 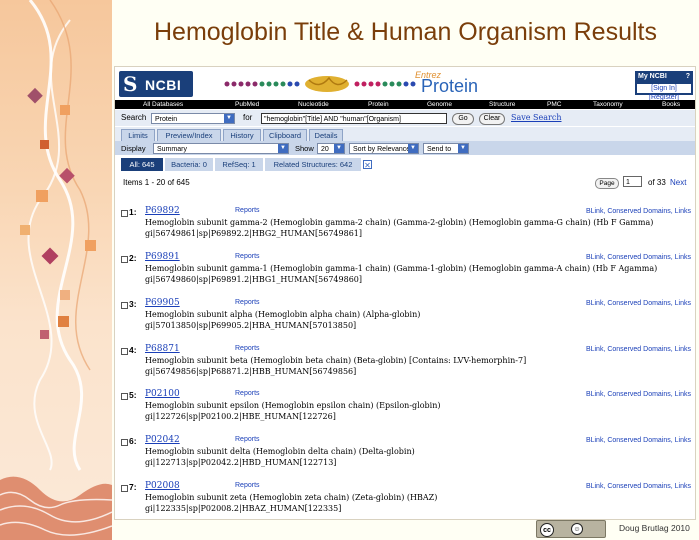 What do you see at coordinates (189, 164) in the screenshot?
I see `filter-bacteria: Bacteria: 0` at bounding box center [189, 164].